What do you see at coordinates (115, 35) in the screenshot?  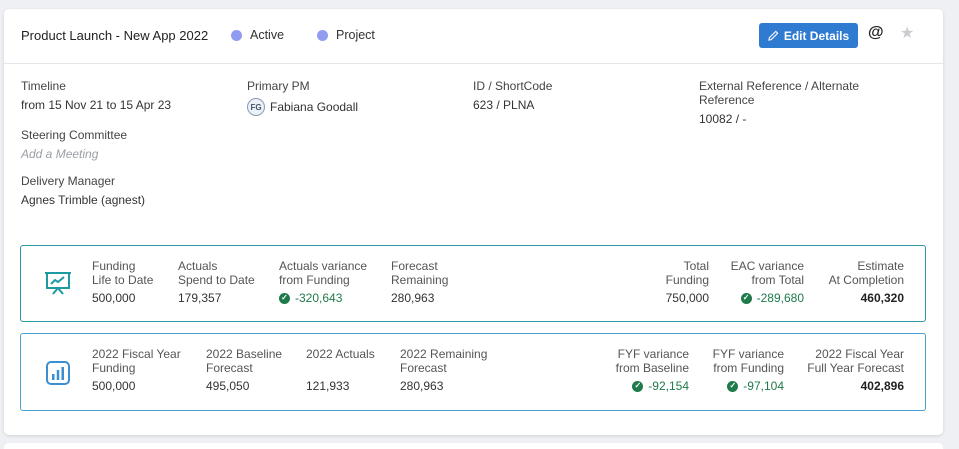 I see `project-title: Product Launch - New App 2022` at bounding box center [115, 35].